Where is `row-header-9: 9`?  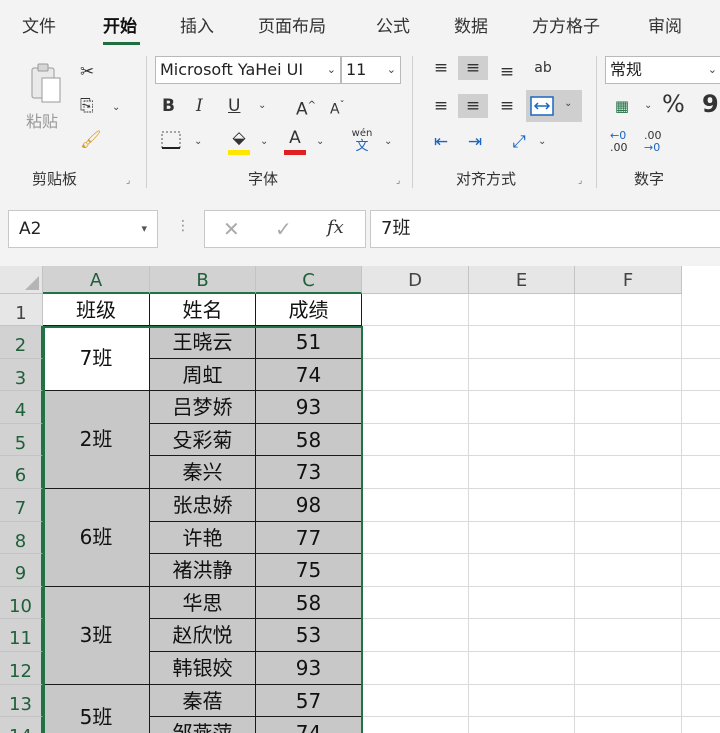 row-header-9: 9 is located at coordinates (21, 570).